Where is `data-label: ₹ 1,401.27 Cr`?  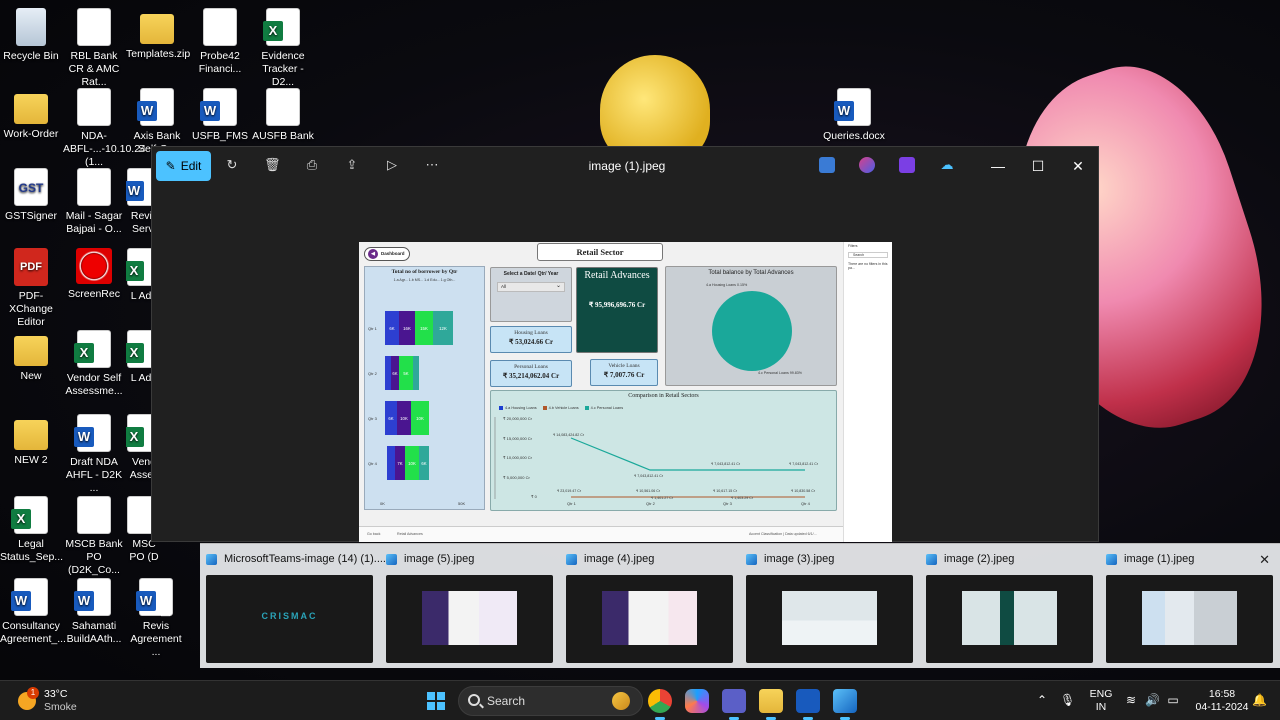
data-label: ₹ 1,401.27 Cr is located at coordinates (662, 498).